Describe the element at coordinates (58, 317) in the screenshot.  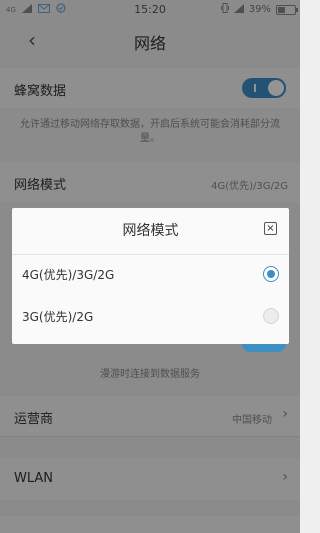
I see `option-label: 3G(优先)/2G` at that location.